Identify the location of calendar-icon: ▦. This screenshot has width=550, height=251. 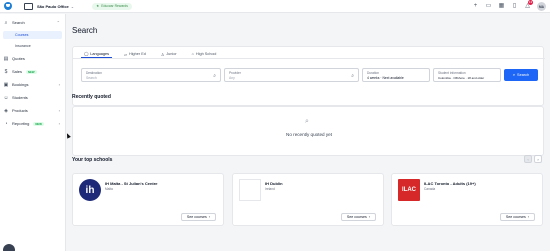
(501, 6).